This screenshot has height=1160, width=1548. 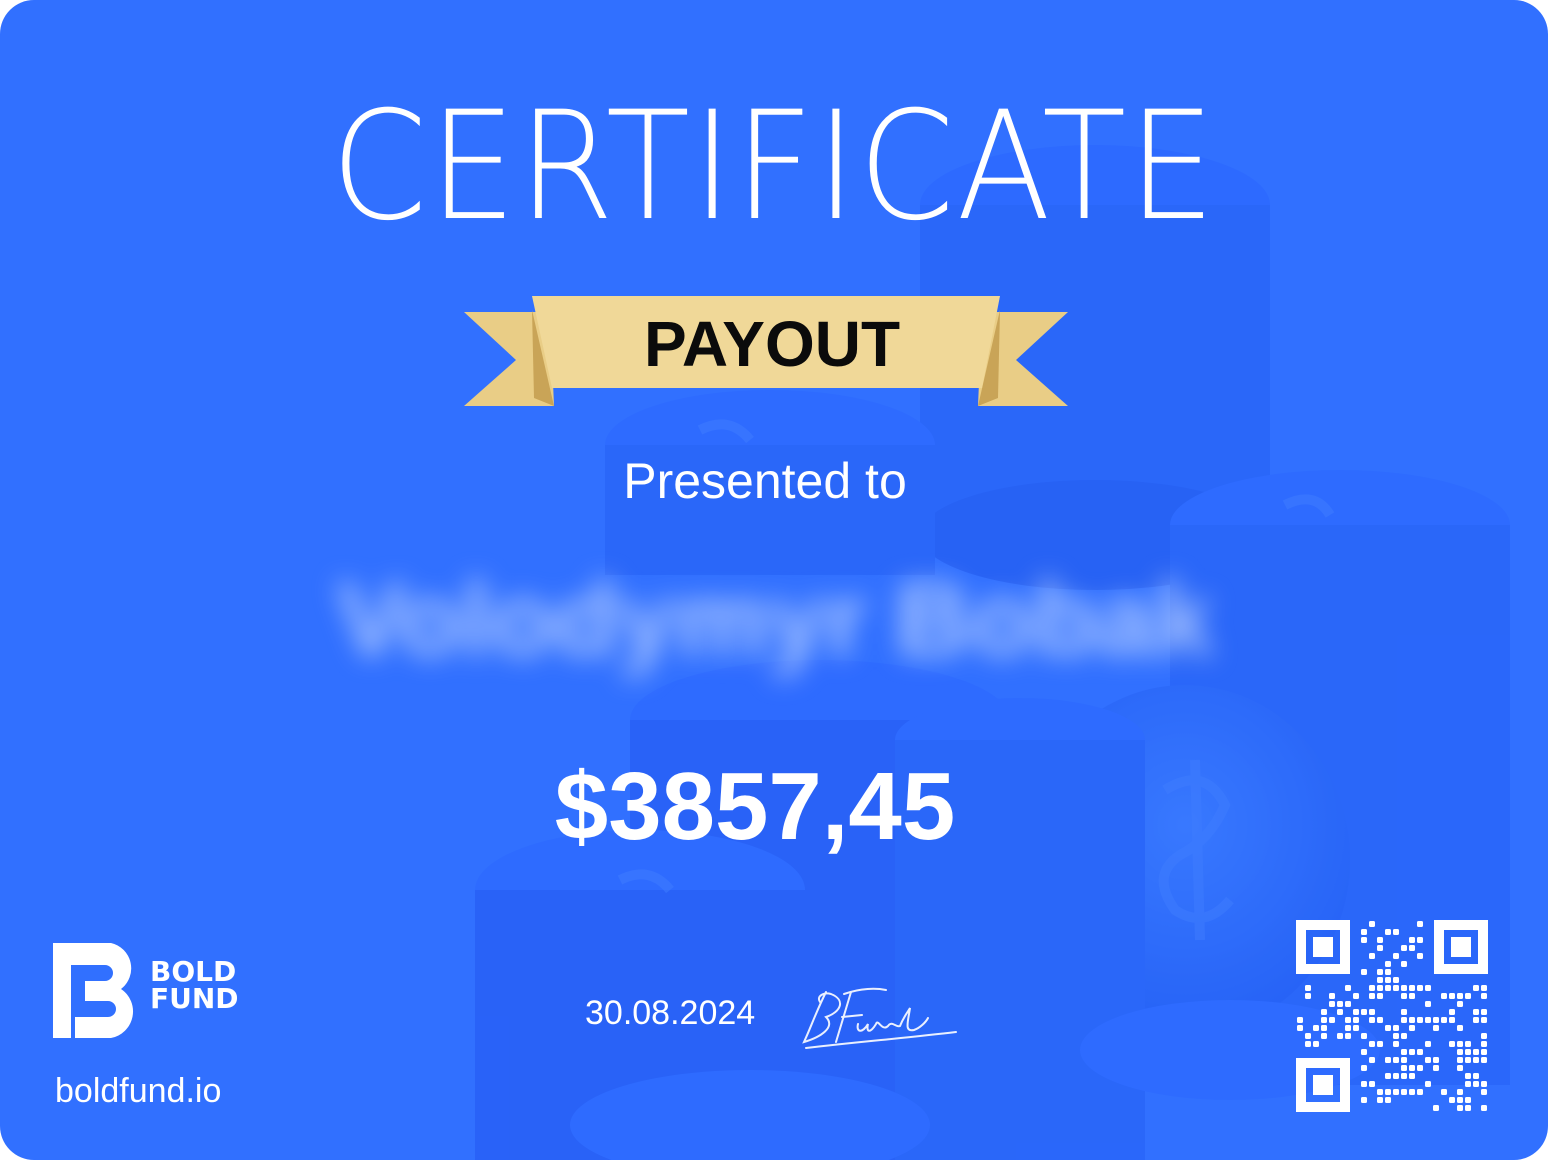 What do you see at coordinates (194, 985) in the screenshot?
I see `brand-wordmark: BOLD FUND` at bounding box center [194, 985].